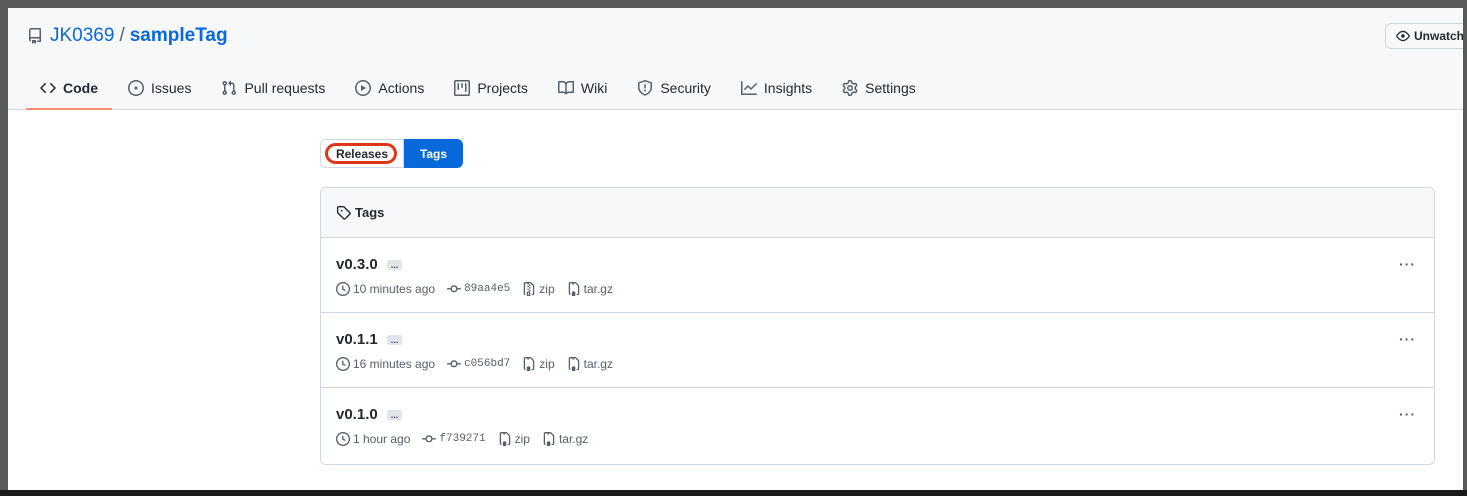 This screenshot has width=1467, height=496. I want to click on tab-security: Security, so click(674, 88).